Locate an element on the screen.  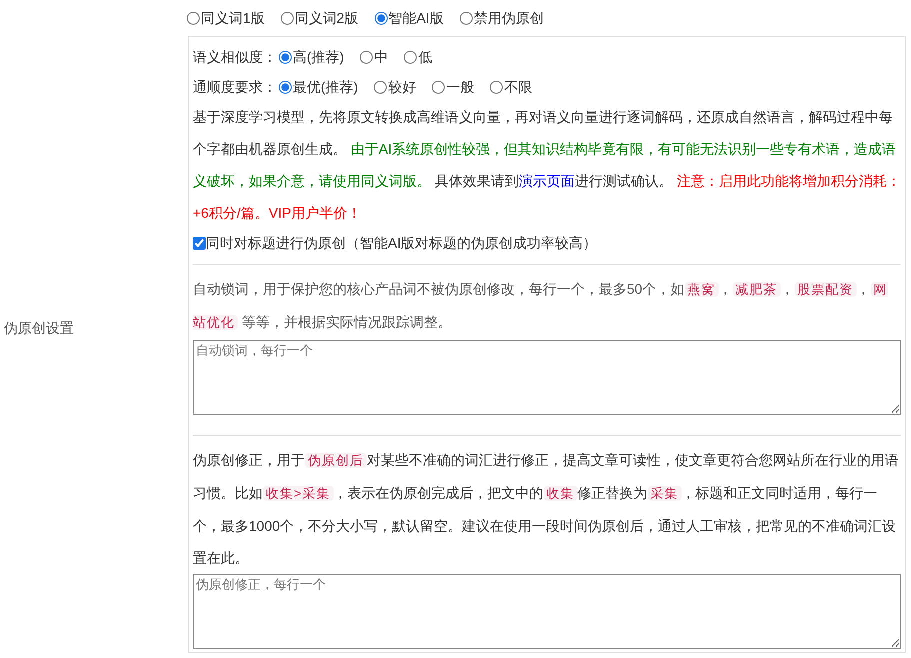
radio-label: 智能AI版 is located at coordinates (416, 18).